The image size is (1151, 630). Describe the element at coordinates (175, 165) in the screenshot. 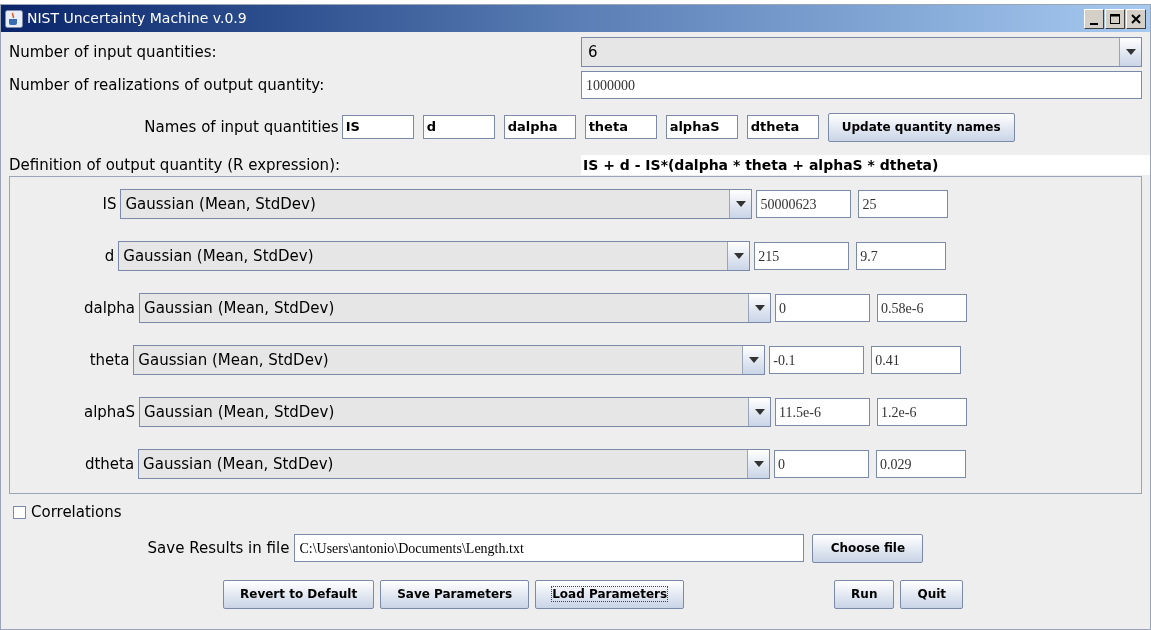

I see `field-label: Definition of output quantity (R expression):` at that location.